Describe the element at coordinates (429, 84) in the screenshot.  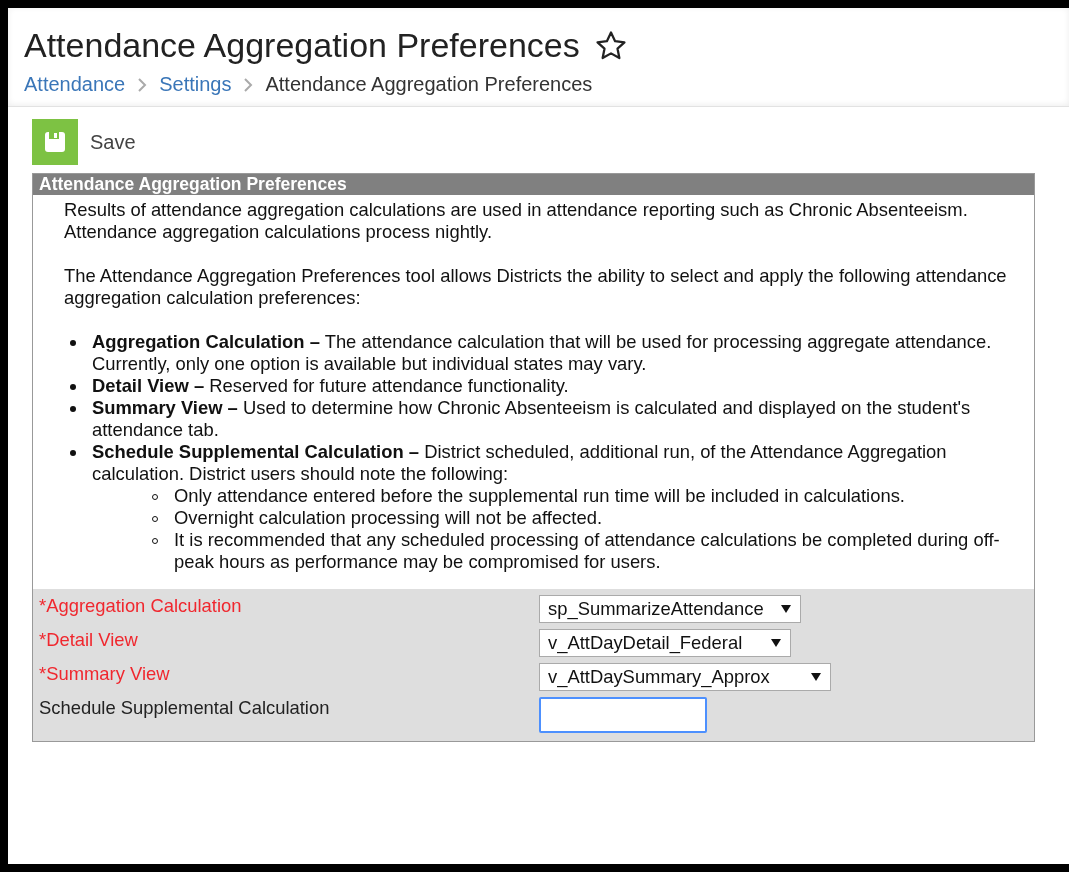
I see `breadcrumb-current: Attendance Aggregation Preferences` at that location.